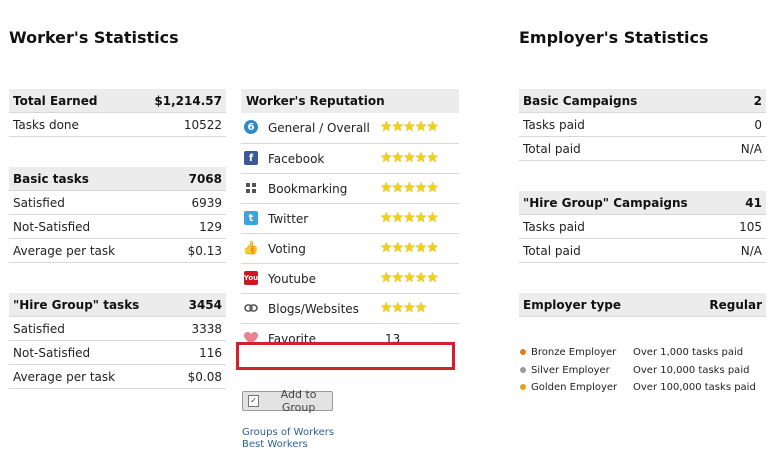 The height and width of the screenshot is (465, 782). What do you see at coordinates (691, 370) in the screenshot?
I see `level-description: Over 10,000 tasks paid` at bounding box center [691, 370].